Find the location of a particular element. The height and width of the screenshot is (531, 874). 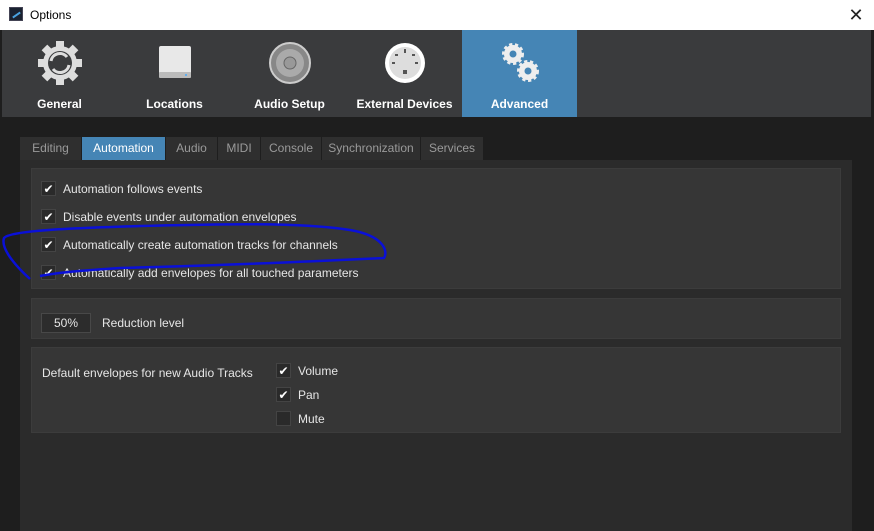

toolbar-external-devices: External Devices is located at coordinates (404, 73).